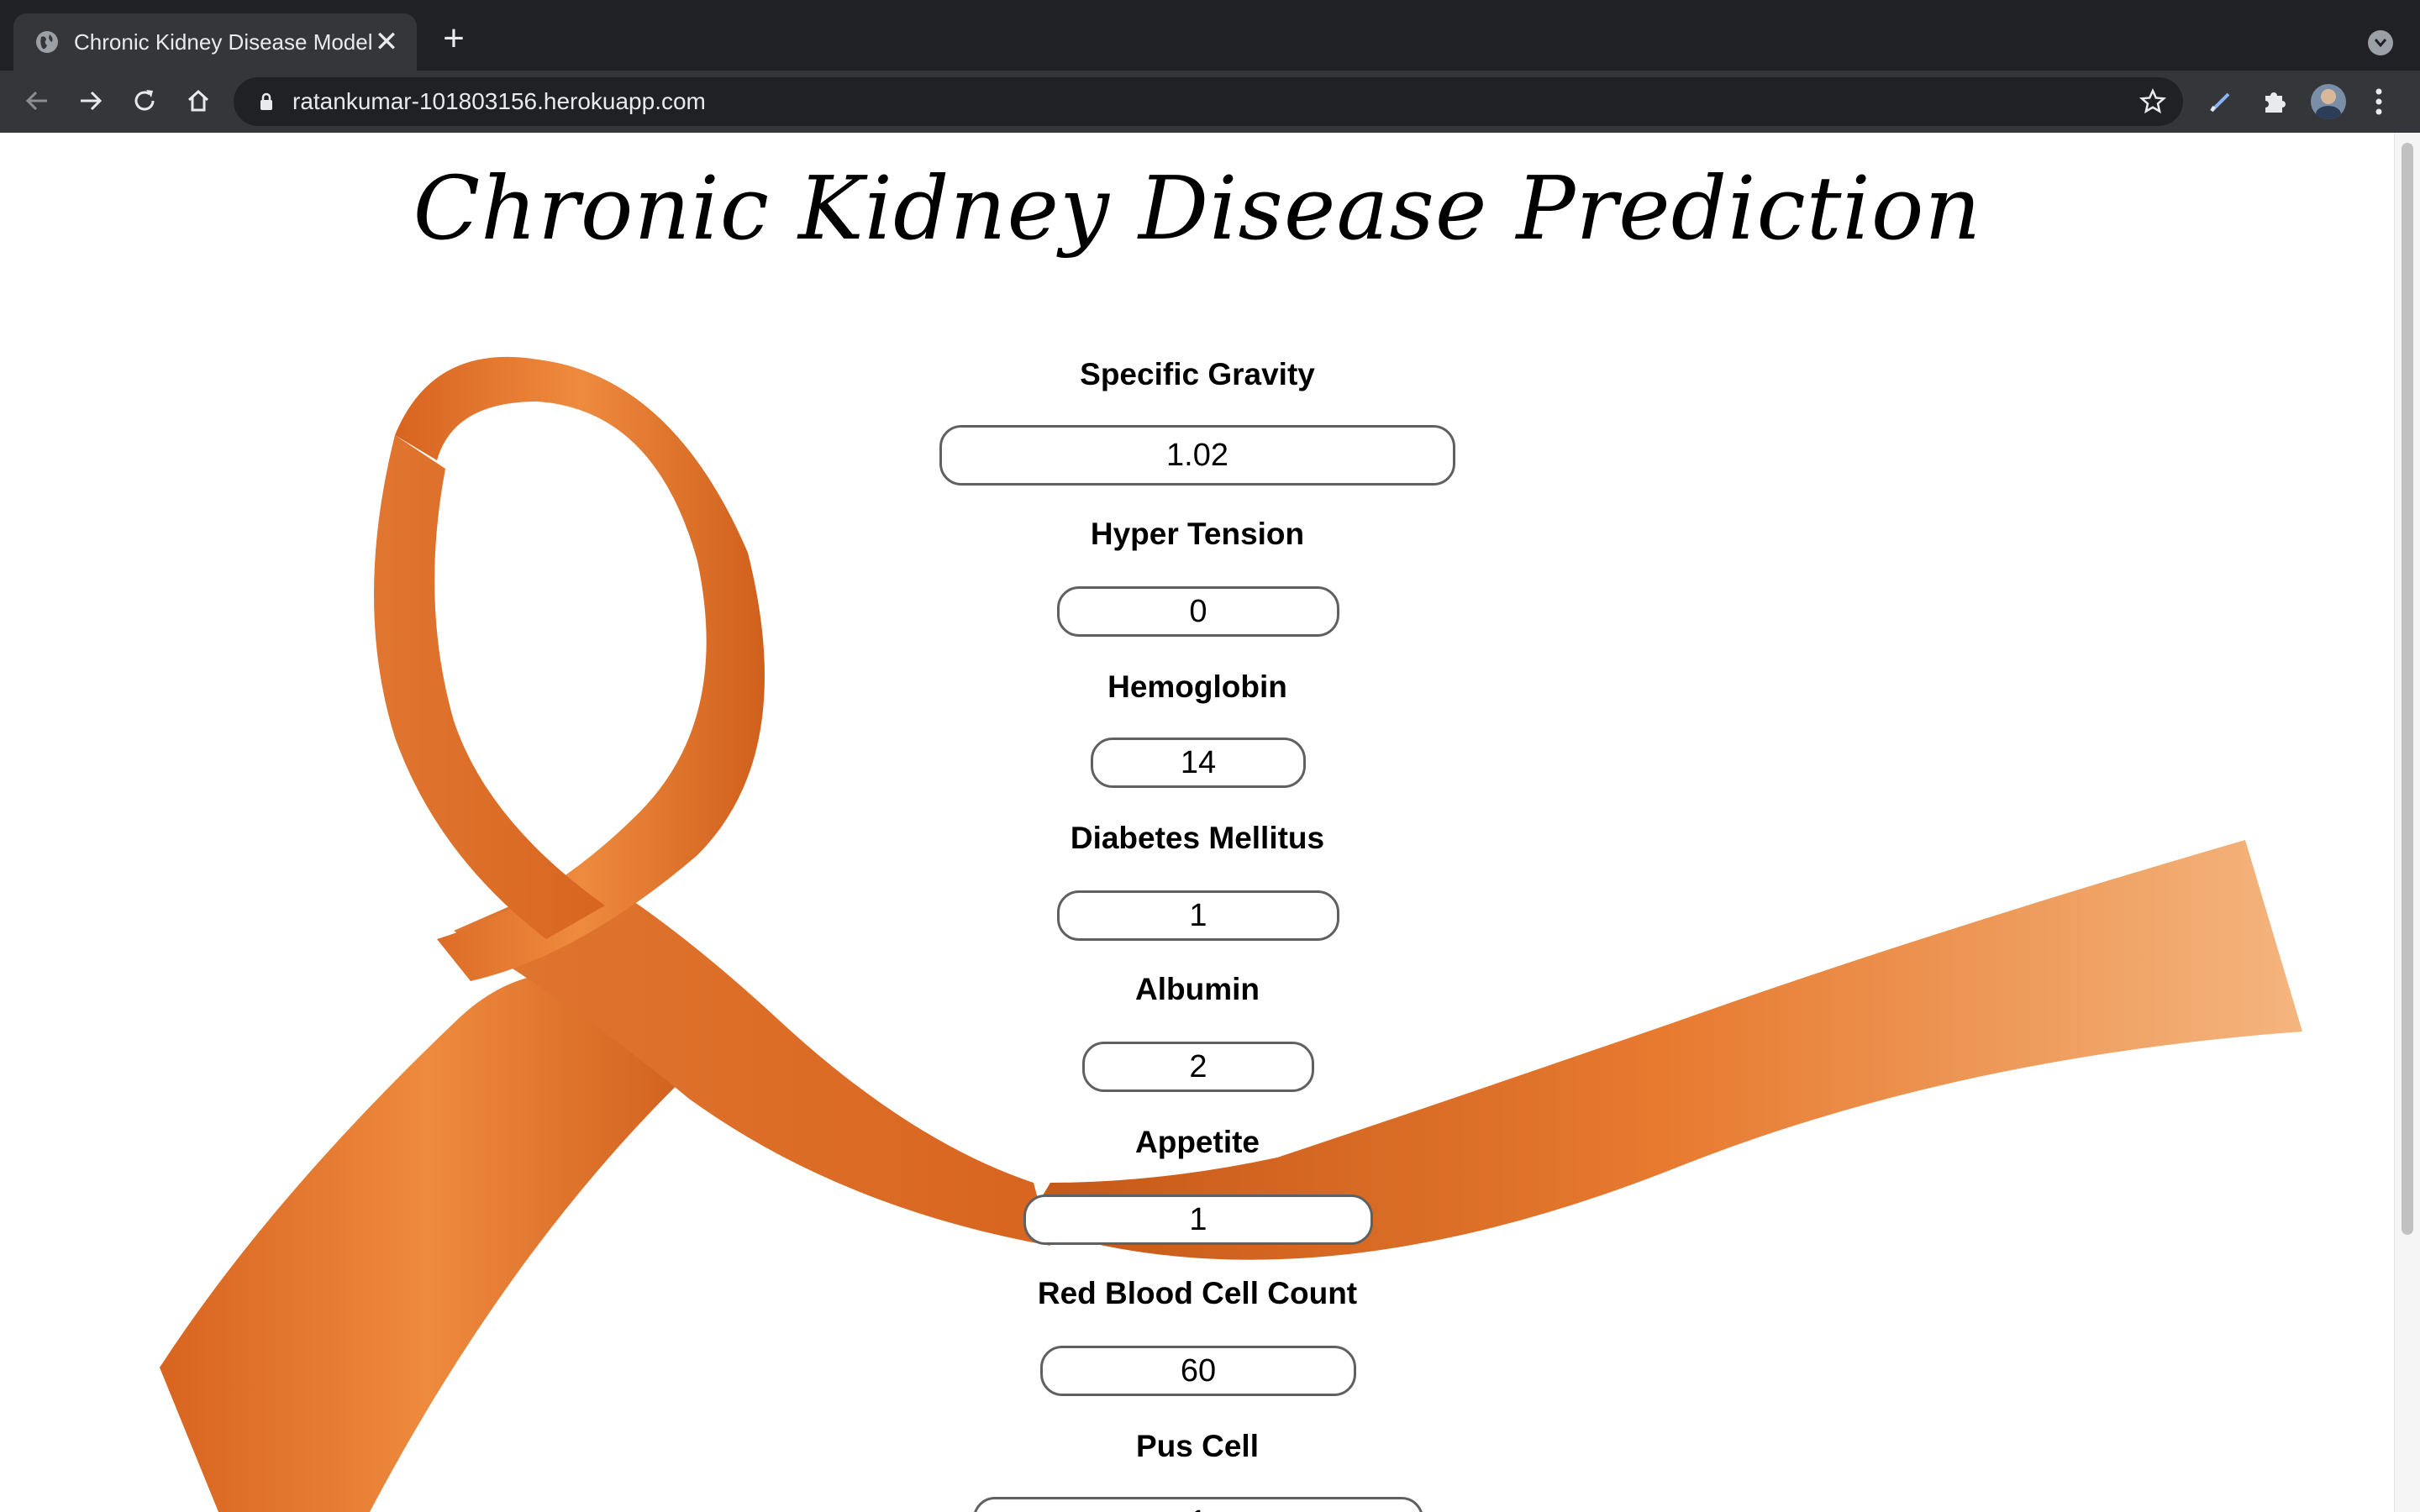 Image resolution: width=2420 pixels, height=1512 pixels. I want to click on input-hemoglobin, so click(1198, 763).